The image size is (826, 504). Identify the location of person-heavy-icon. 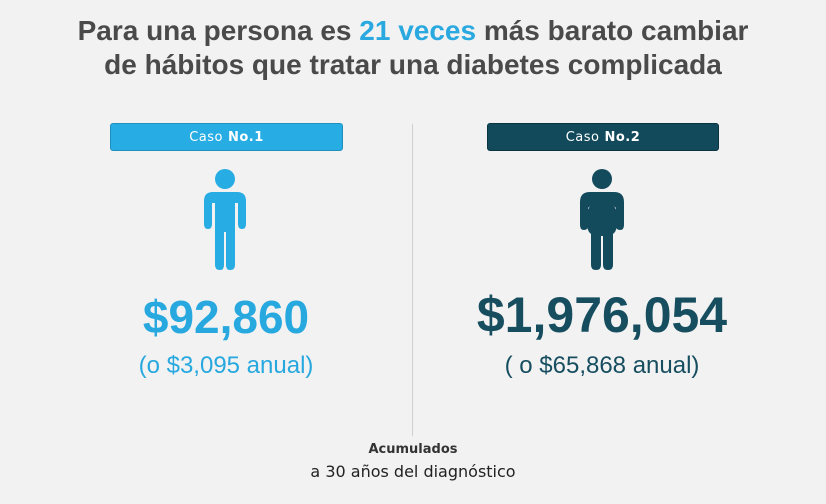
(602, 219).